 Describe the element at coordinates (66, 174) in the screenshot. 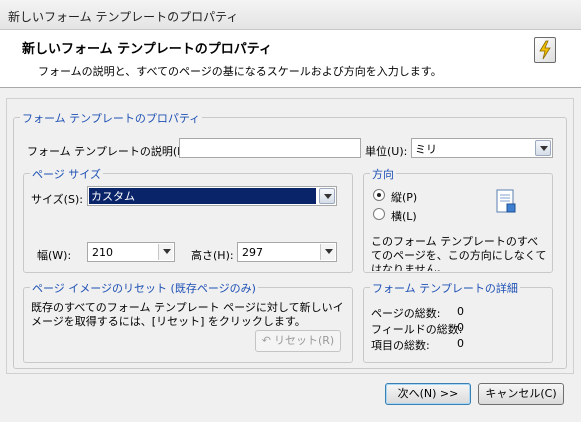

I see `page-size-legend: ページ サイズ` at that location.